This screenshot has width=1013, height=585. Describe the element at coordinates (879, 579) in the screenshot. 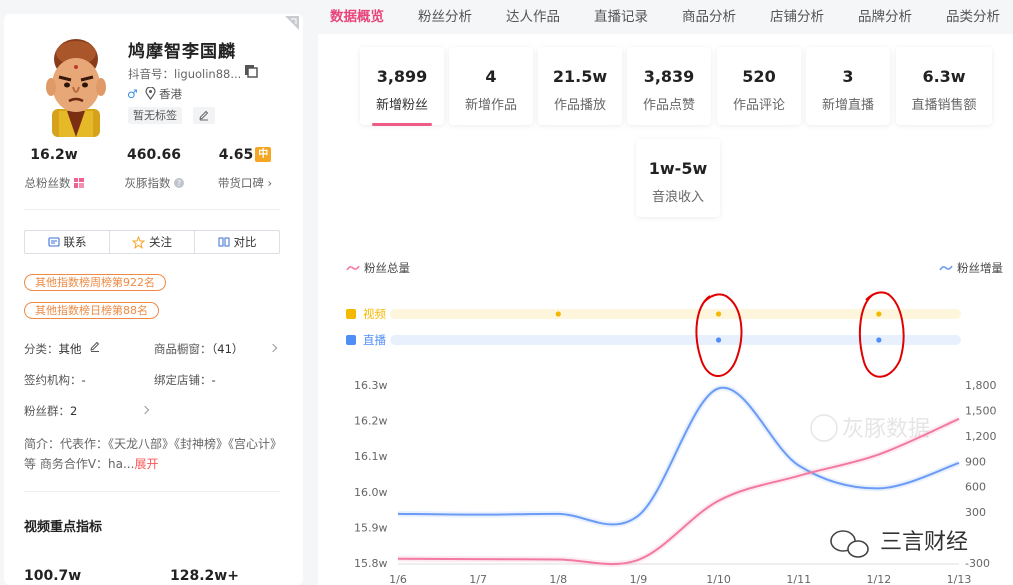

I see `x-tick-label: 1/12` at that location.